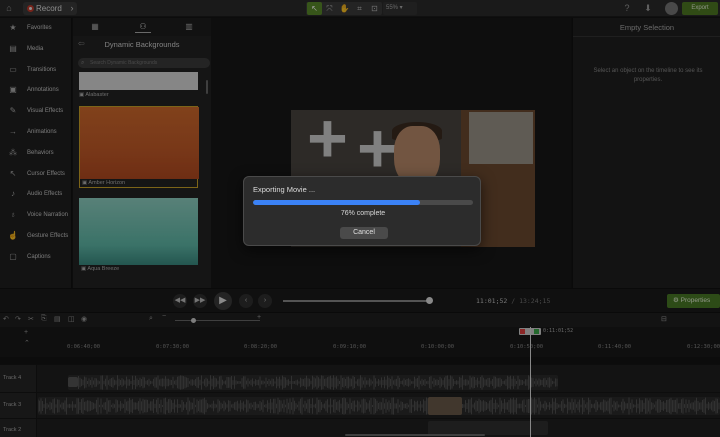  What do you see at coordinates (364, 233) in the screenshot?
I see `cancel-button: Cancel` at bounding box center [364, 233].